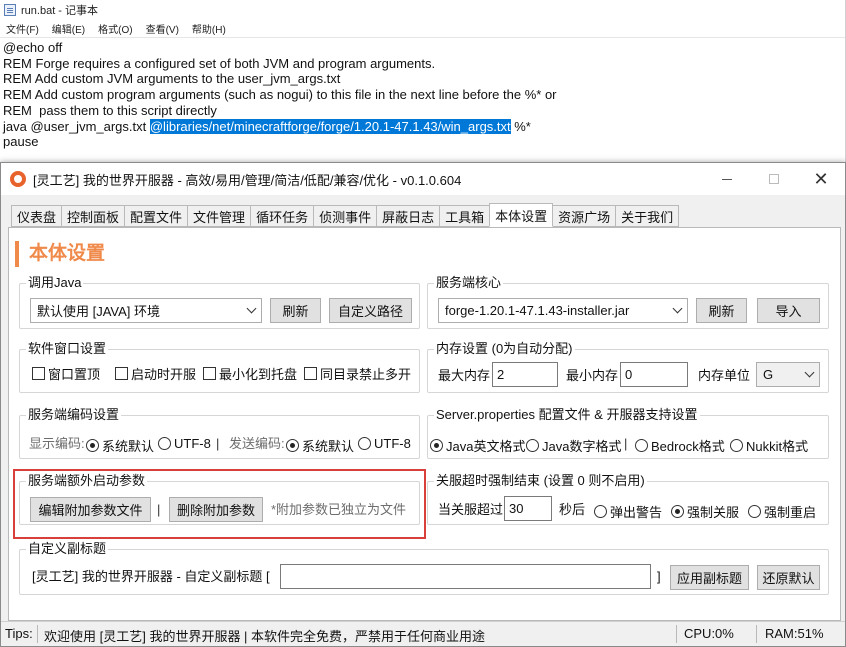  I want to click on tab-resources: 资源广场, so click(584, 216).